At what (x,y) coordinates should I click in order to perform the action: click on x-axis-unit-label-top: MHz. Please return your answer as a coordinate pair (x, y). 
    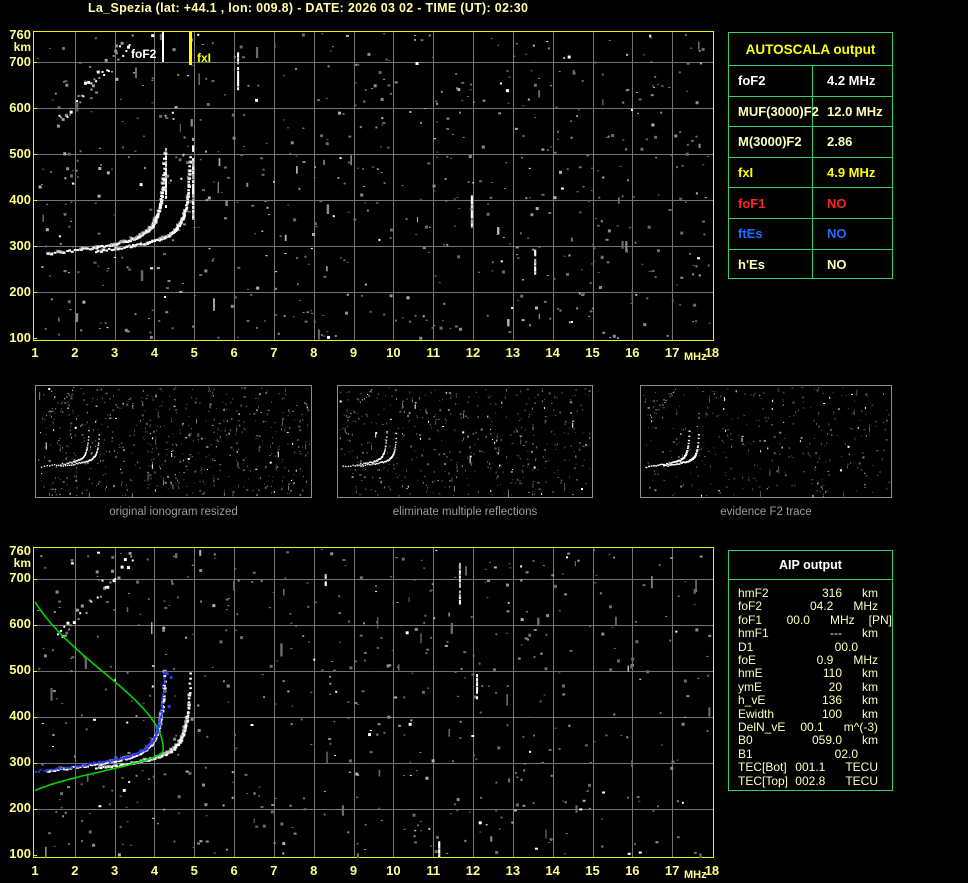
    Looking at the image, I should click on (695, 357).